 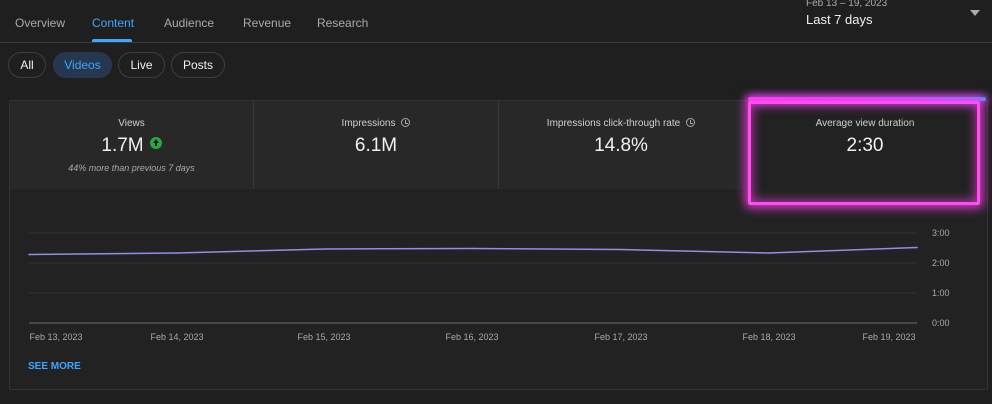 What do you see at coordinates (472, 337) in the screenshot?
I see `x-tick-label: Feb 16, 2023` at bounding box center [472, 337].